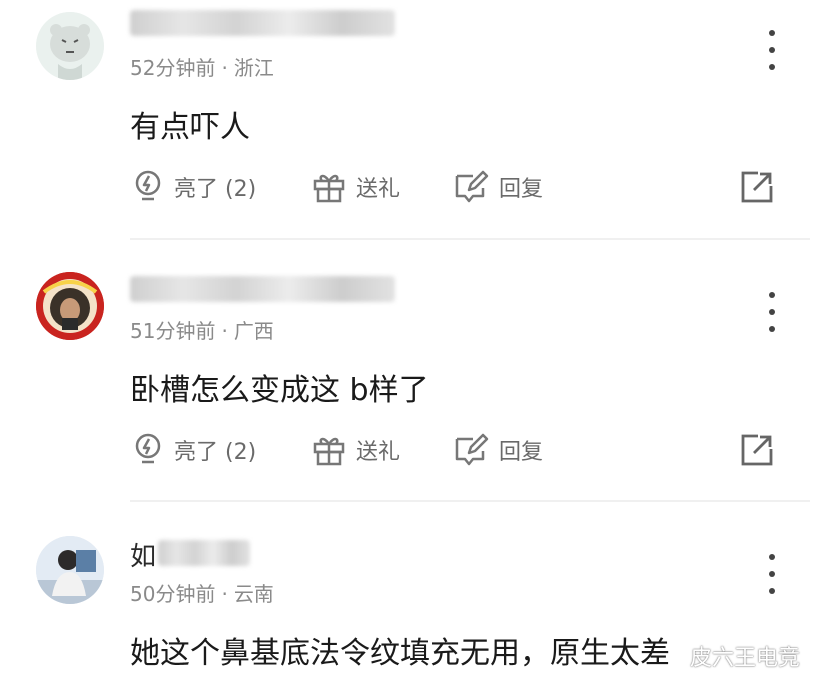  What do you see at coordinates (204, 553) in the screenshot?
I see `username-blurred` at bounding box center [204, 553].